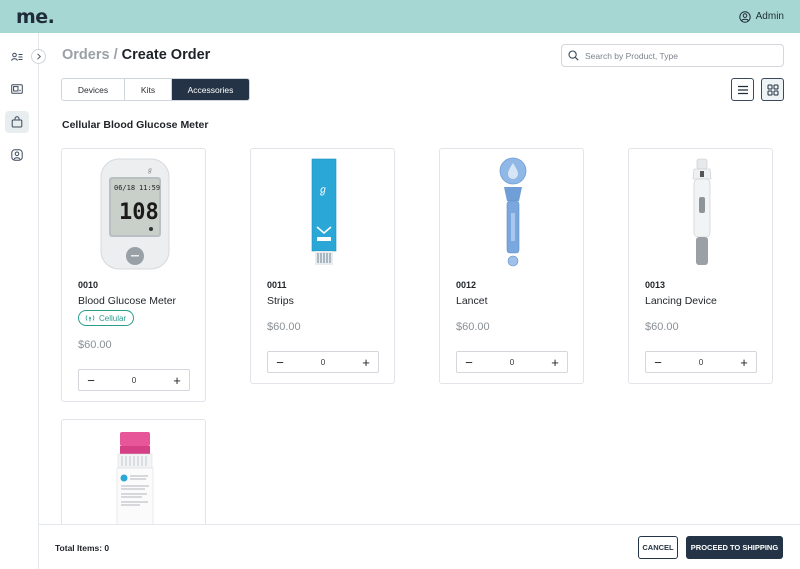 The height and width of the screenshot is (569, 800). What do you see at coordinates (139, 212) in the screenshot?
I see `meter-reading: 108` at bounding box center [139, 212].